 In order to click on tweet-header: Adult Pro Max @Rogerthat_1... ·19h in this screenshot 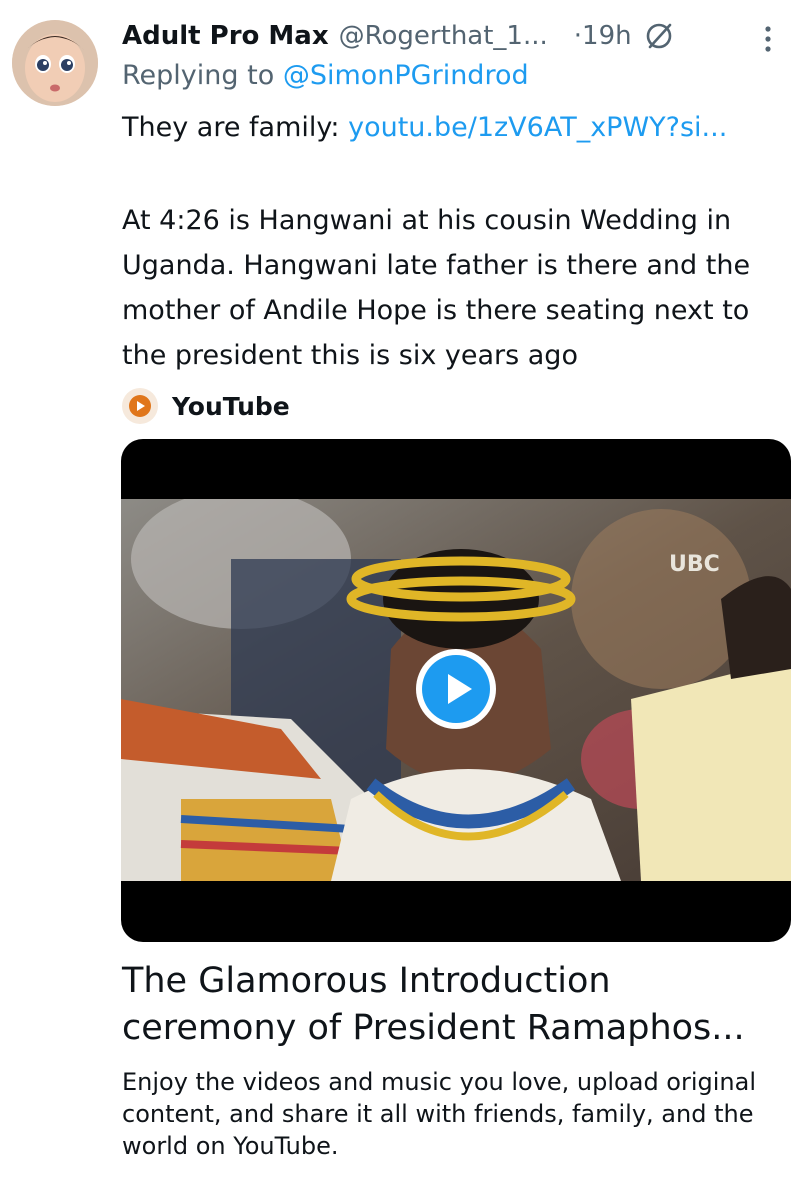, I will do `click(452, 36)`.